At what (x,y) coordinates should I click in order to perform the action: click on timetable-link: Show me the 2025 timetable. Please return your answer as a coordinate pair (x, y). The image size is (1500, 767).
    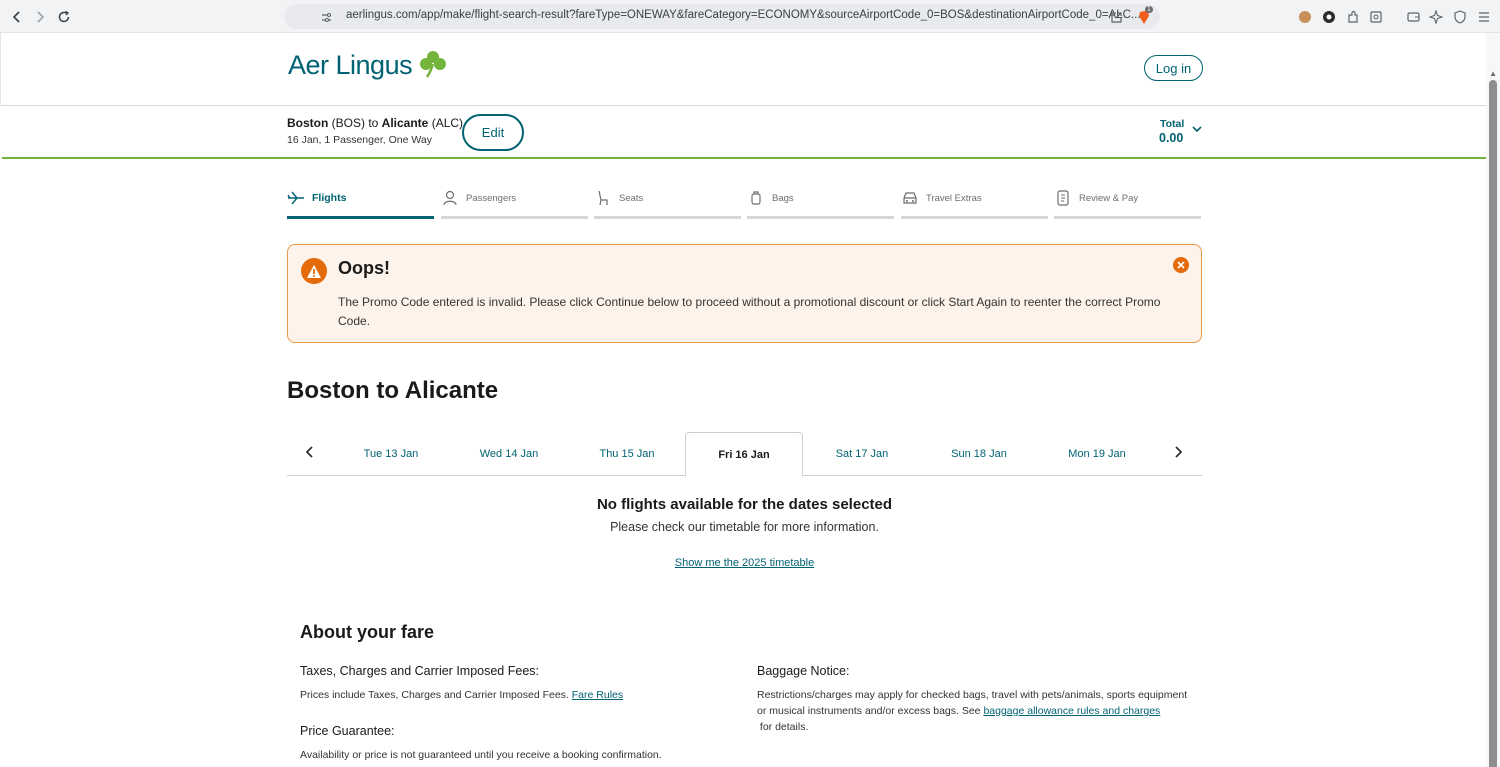
    Looking at the image, I should click on (744, 563).